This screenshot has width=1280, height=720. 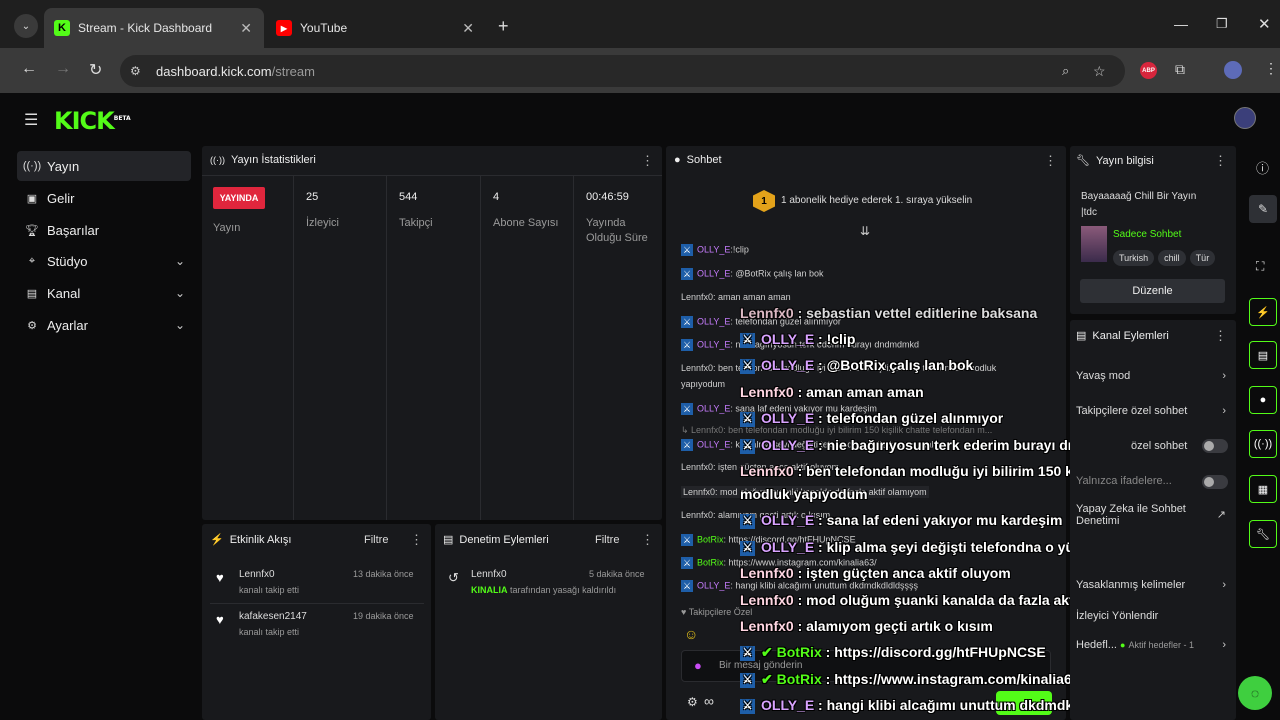 I want to click on lightning-icon: ⚡, so click(x=217, y=540).